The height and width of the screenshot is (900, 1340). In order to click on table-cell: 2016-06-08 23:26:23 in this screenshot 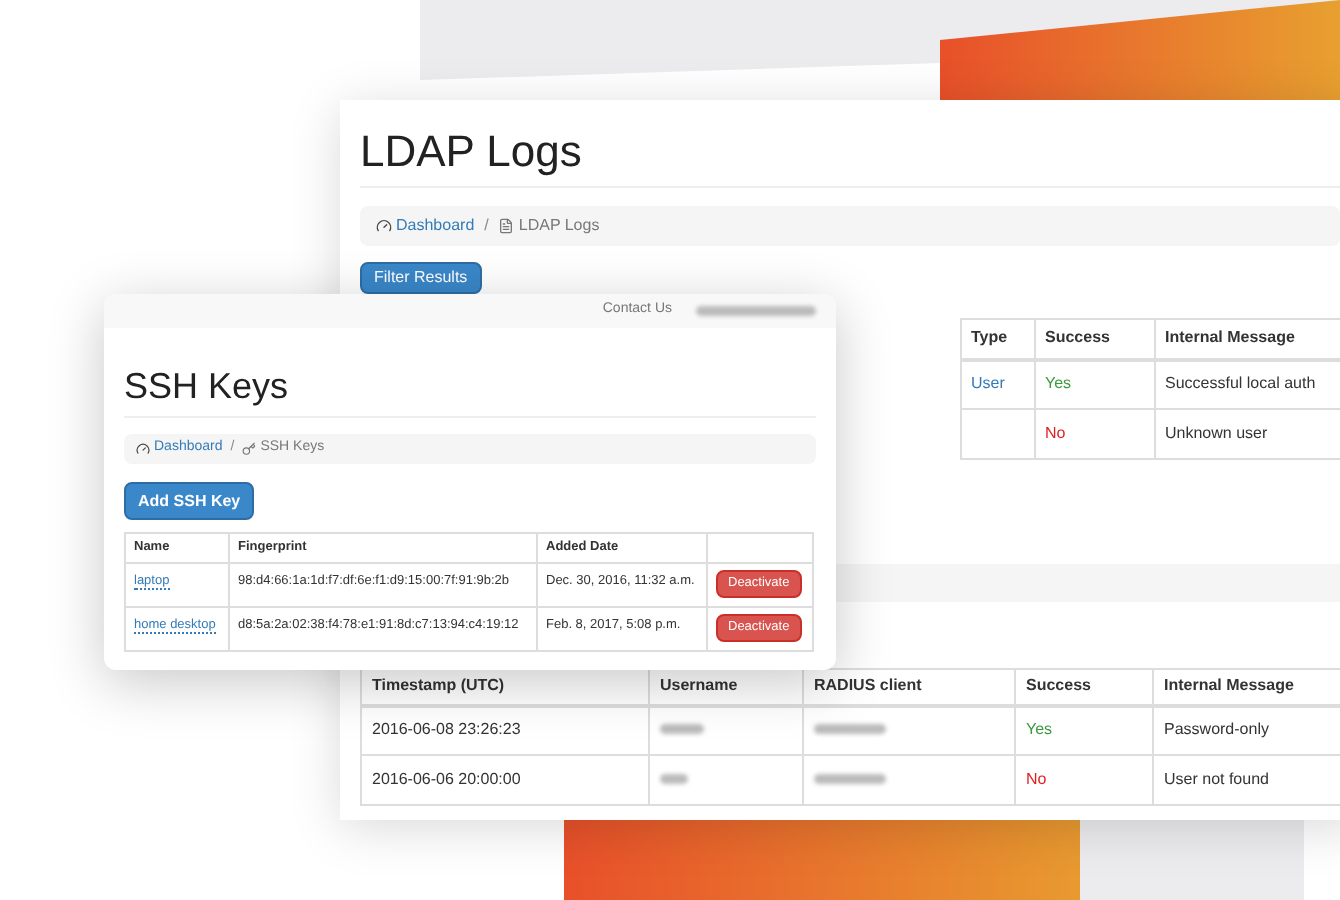, I will do `click(505, 730)`.